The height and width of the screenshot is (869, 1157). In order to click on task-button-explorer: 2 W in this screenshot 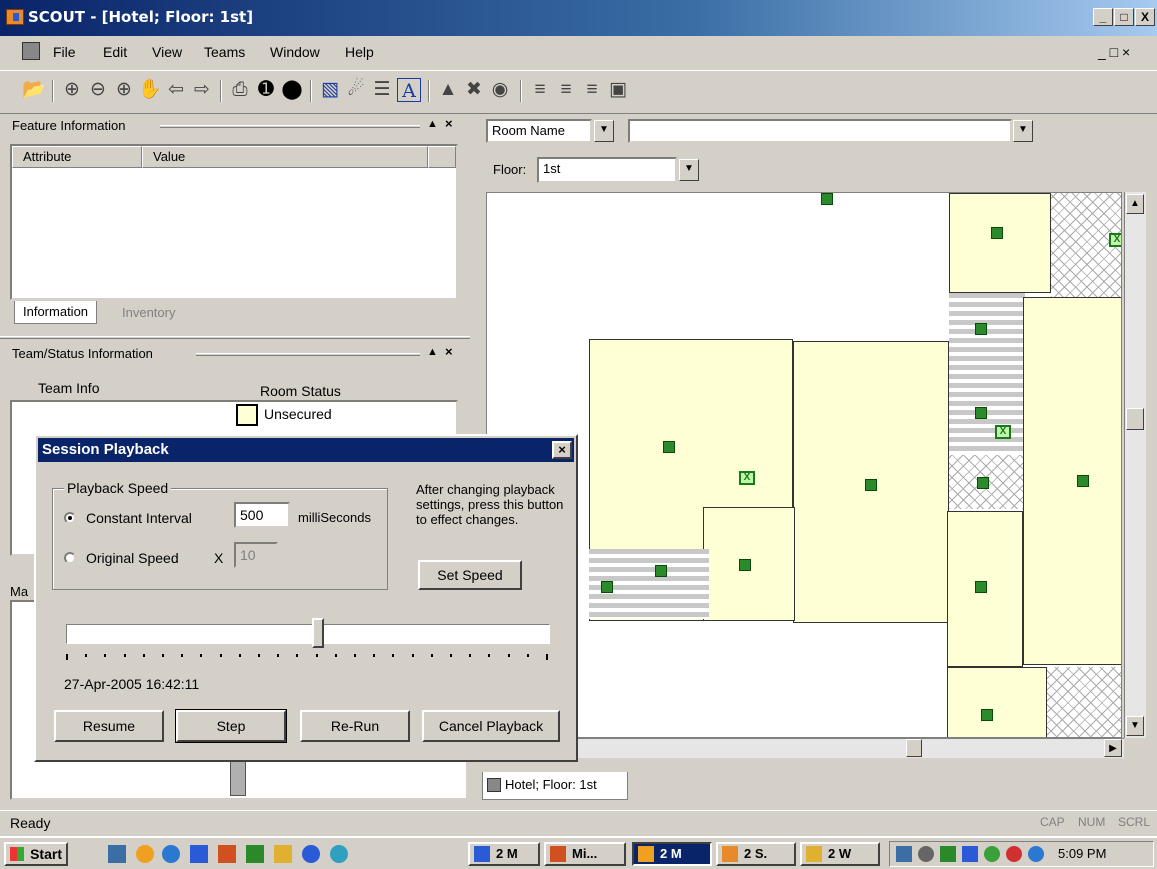, I will do `click(840, 854)`.